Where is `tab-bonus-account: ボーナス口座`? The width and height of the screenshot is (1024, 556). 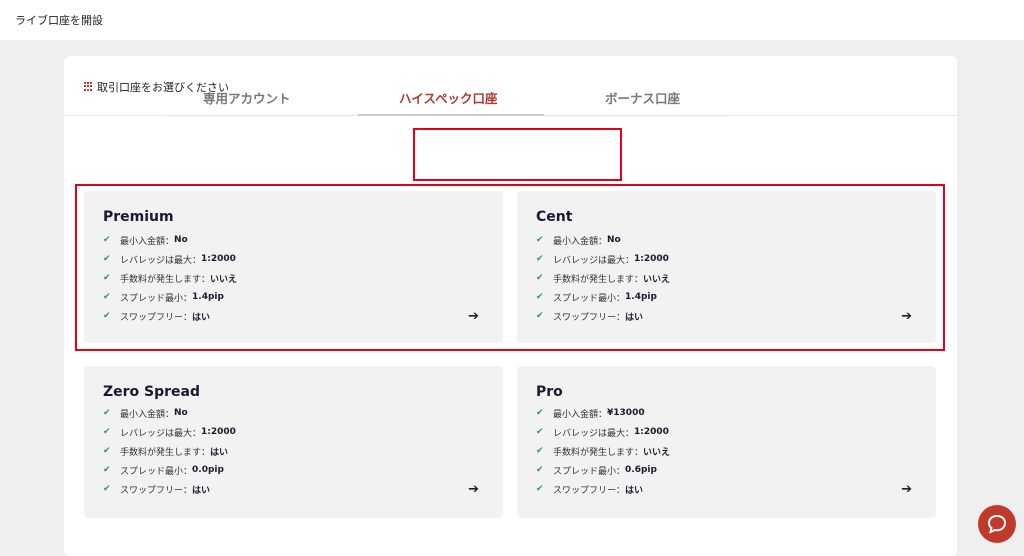 tab-bonus-account: ボーナス口座 is located at coordinates (642, 97).